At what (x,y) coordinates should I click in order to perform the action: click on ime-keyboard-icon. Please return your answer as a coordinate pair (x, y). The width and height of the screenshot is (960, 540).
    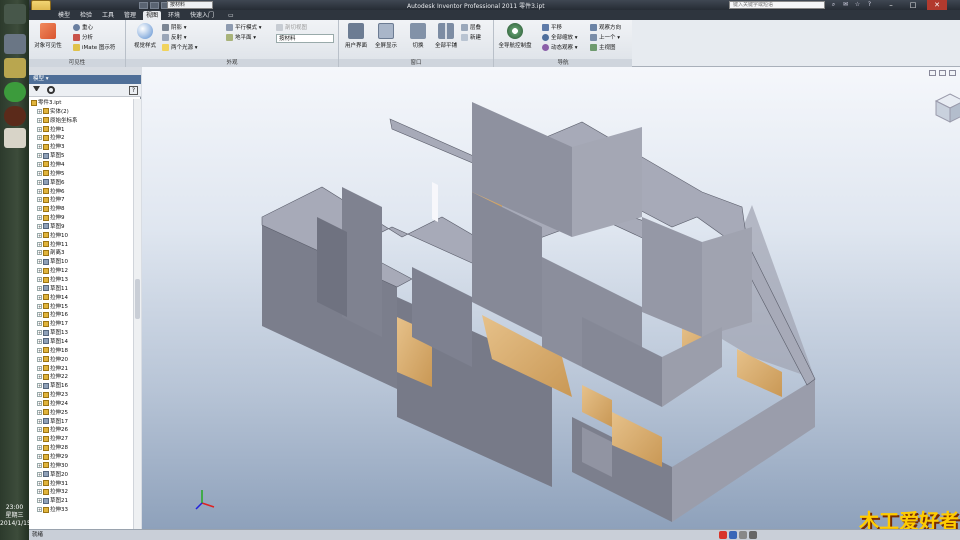
    Looking at the image, I should click on (753, 535).